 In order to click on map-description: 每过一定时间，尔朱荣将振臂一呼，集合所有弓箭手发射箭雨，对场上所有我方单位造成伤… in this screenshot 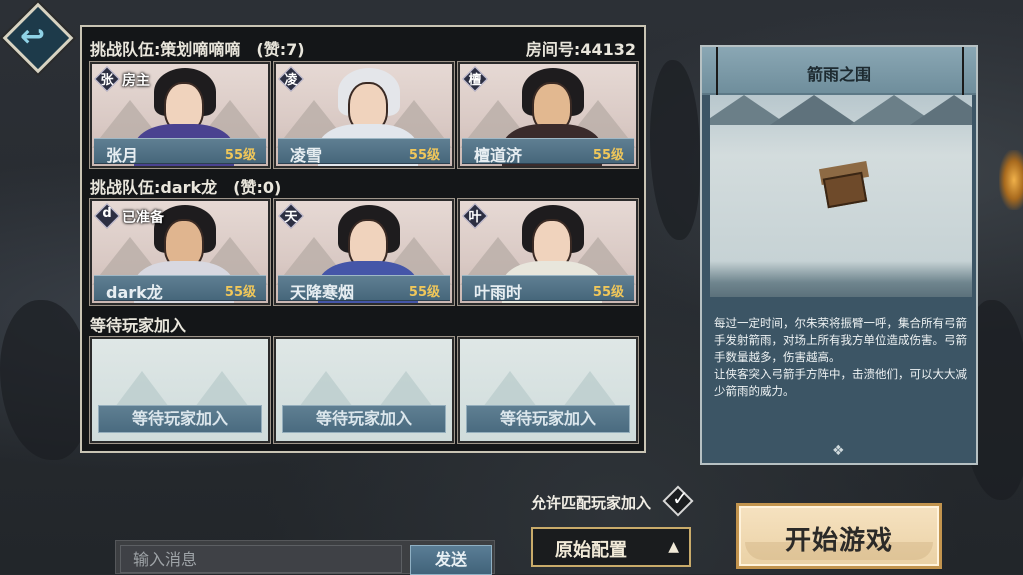, I will do `click(840, 357)`.